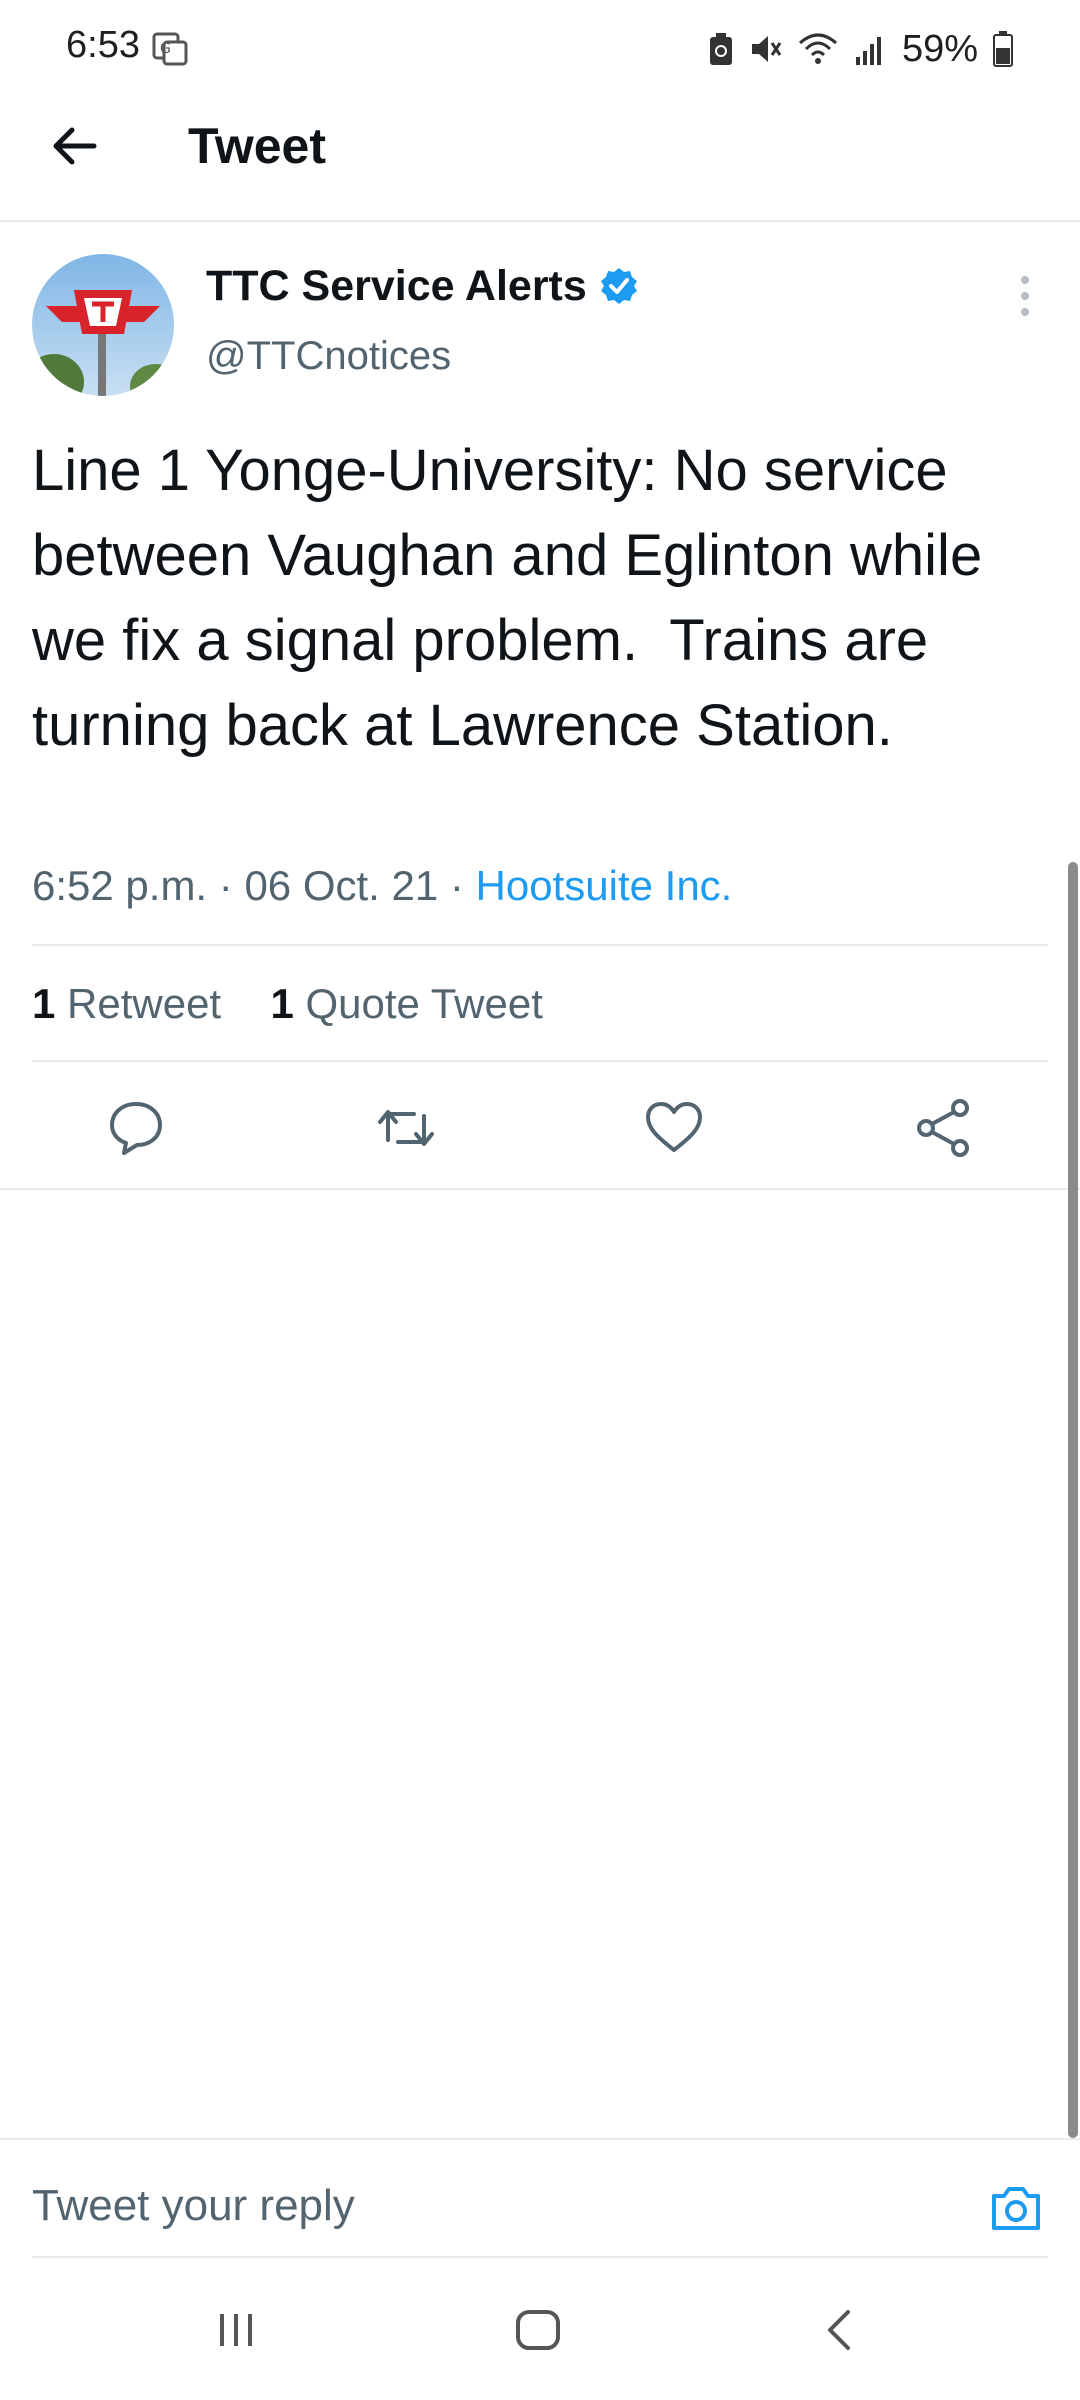 This screenshot has width=1080, height=2400. Describe the element at coordinates (939, 48) in the screenshot. I see `battery-percent: 59%` at that location.